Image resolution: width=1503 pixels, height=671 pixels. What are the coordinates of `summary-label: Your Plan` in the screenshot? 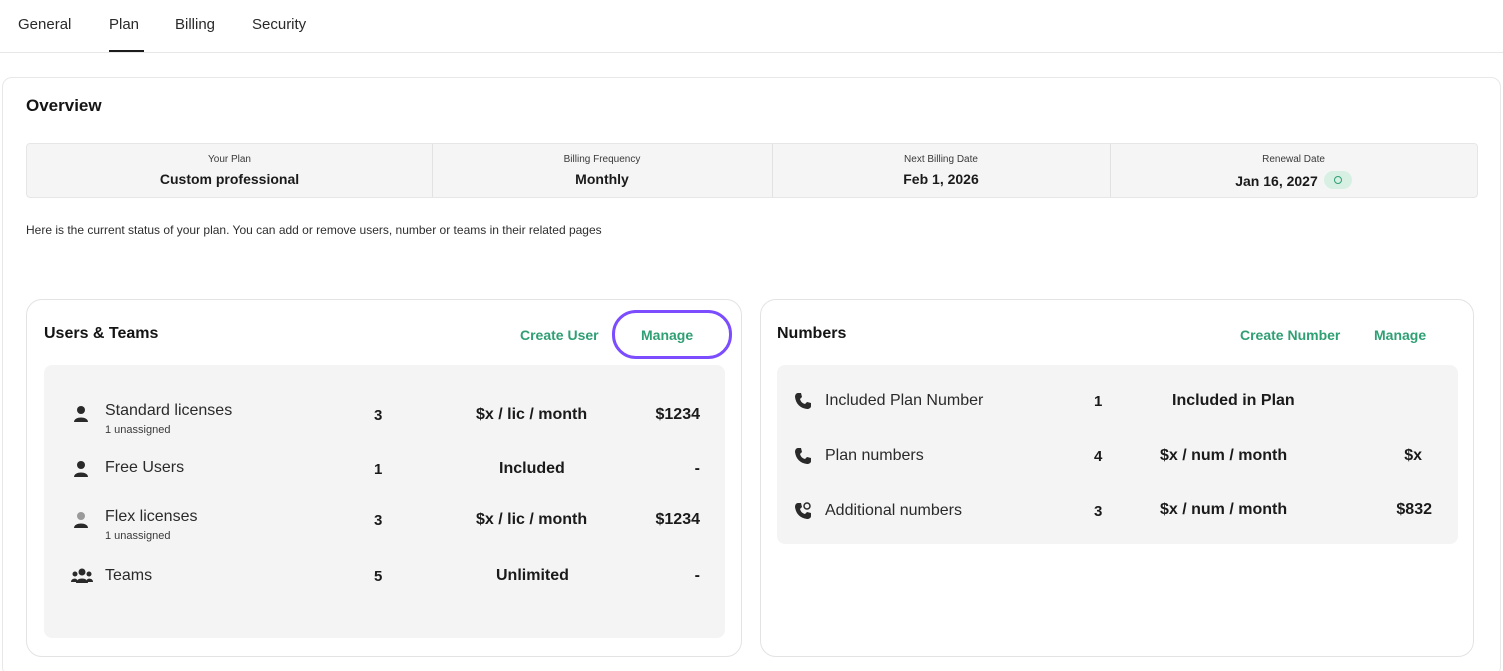 It's located at (229, 159).